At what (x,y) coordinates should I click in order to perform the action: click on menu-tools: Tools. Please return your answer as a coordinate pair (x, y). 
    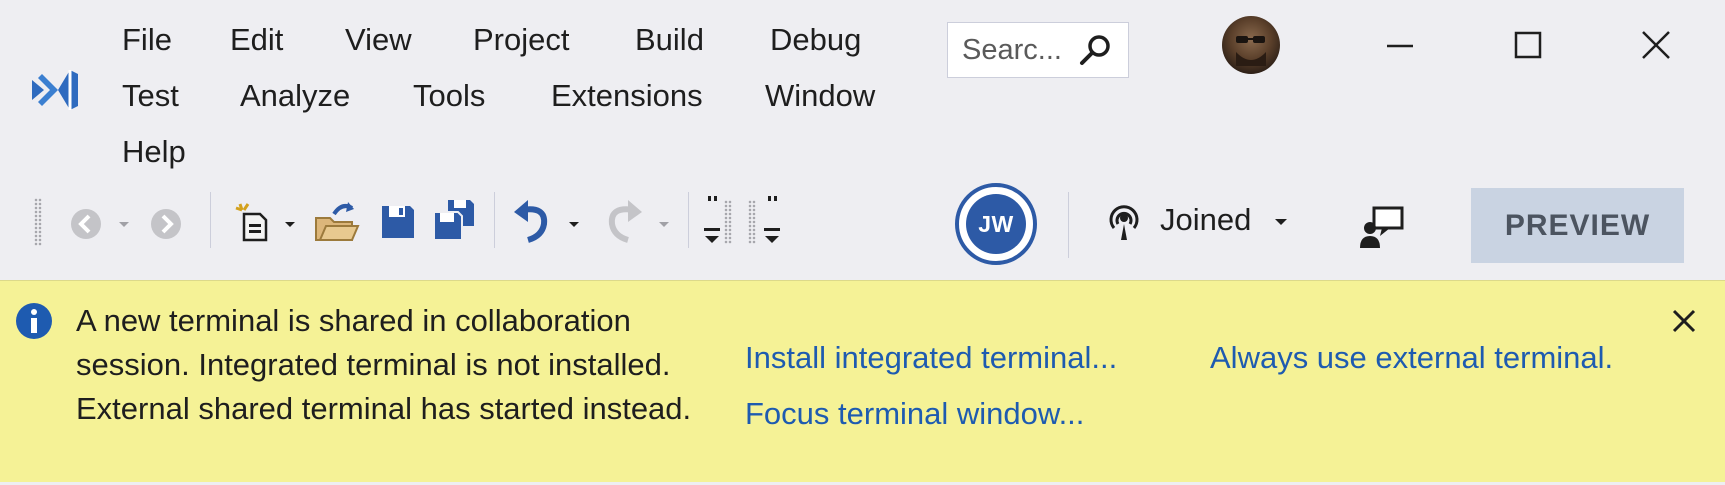
    Looking at the image, I should click on (449, 96).